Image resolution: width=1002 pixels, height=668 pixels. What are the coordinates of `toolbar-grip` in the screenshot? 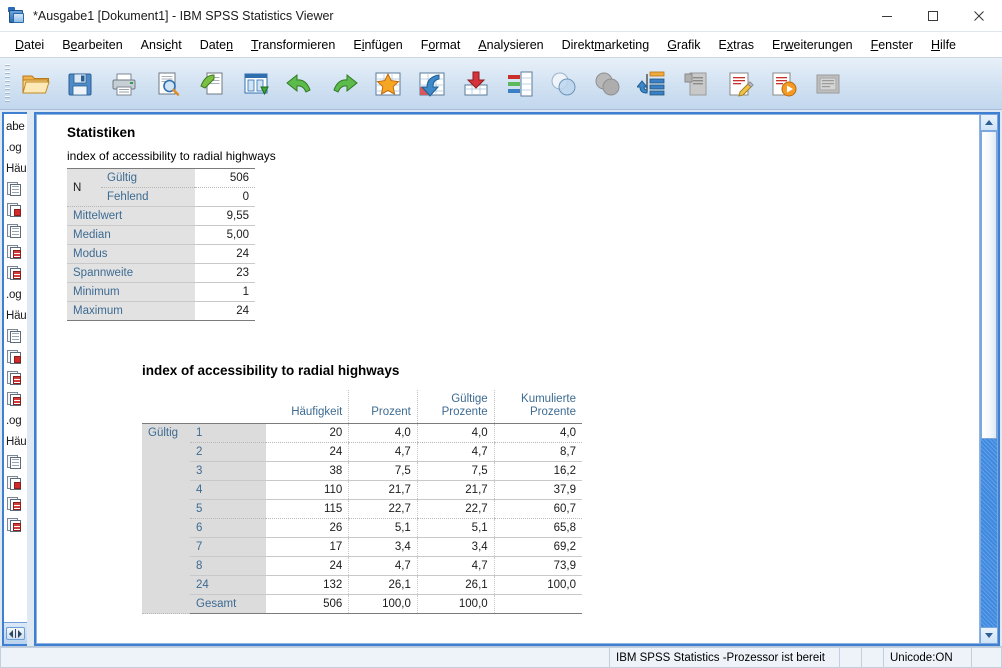 It's located at (7, 83).